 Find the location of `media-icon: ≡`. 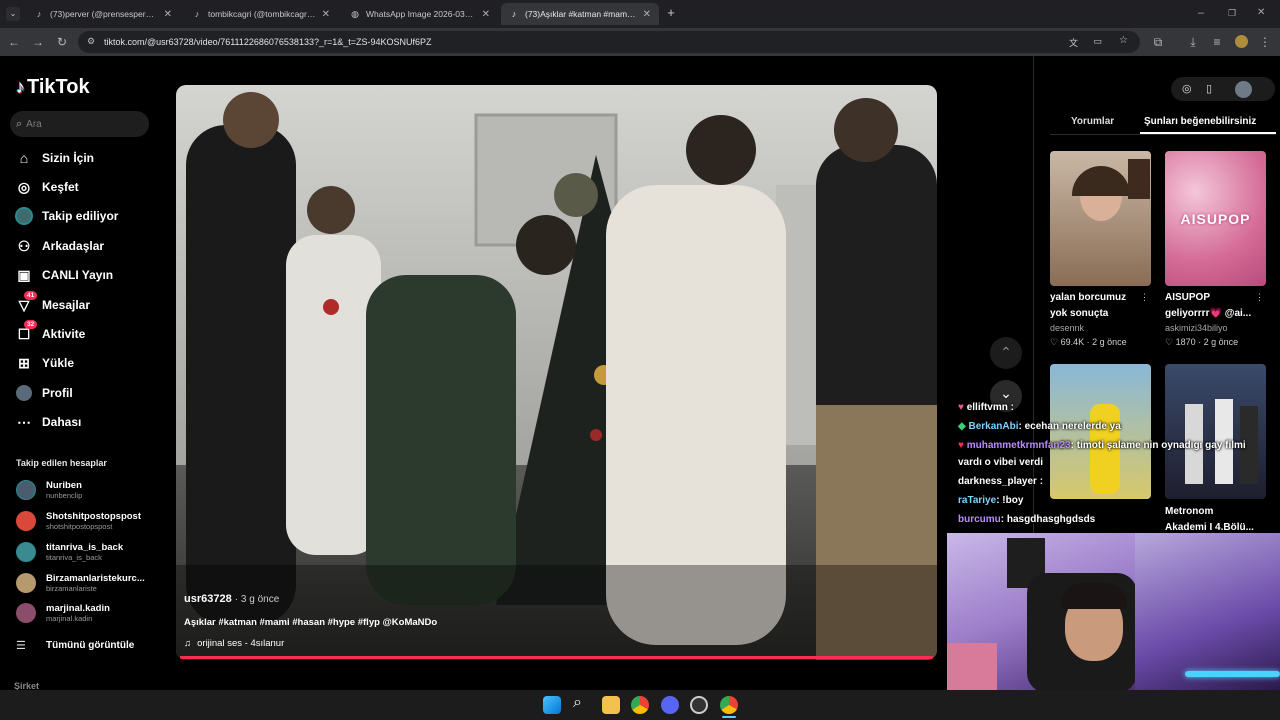

media-icon: ≡ is located at coordinates (1217, 42).